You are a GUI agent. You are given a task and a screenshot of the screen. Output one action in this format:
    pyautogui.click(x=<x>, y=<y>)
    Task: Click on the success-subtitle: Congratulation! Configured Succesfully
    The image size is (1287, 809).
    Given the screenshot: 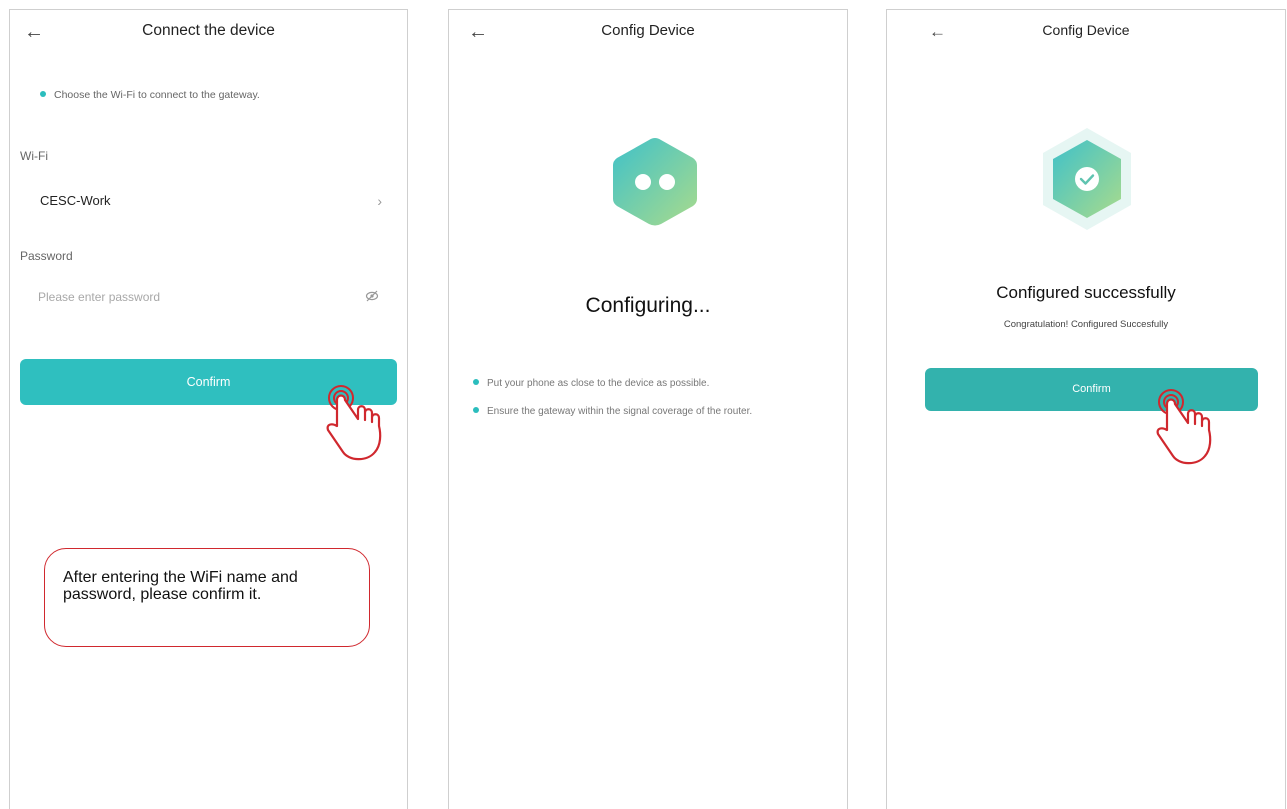 What is the action you would take?
    pyautogui.click(x=1086, y=324)
    